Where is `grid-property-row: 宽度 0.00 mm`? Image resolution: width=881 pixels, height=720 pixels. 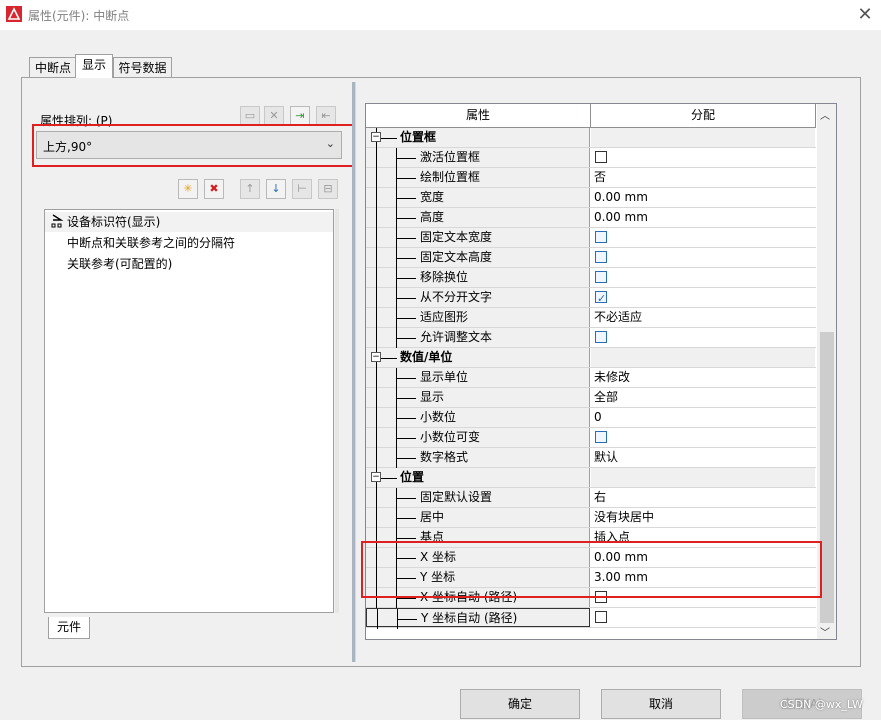 grid-property-row: 宽度 0.00 mm is located at coordinates (591, 198).